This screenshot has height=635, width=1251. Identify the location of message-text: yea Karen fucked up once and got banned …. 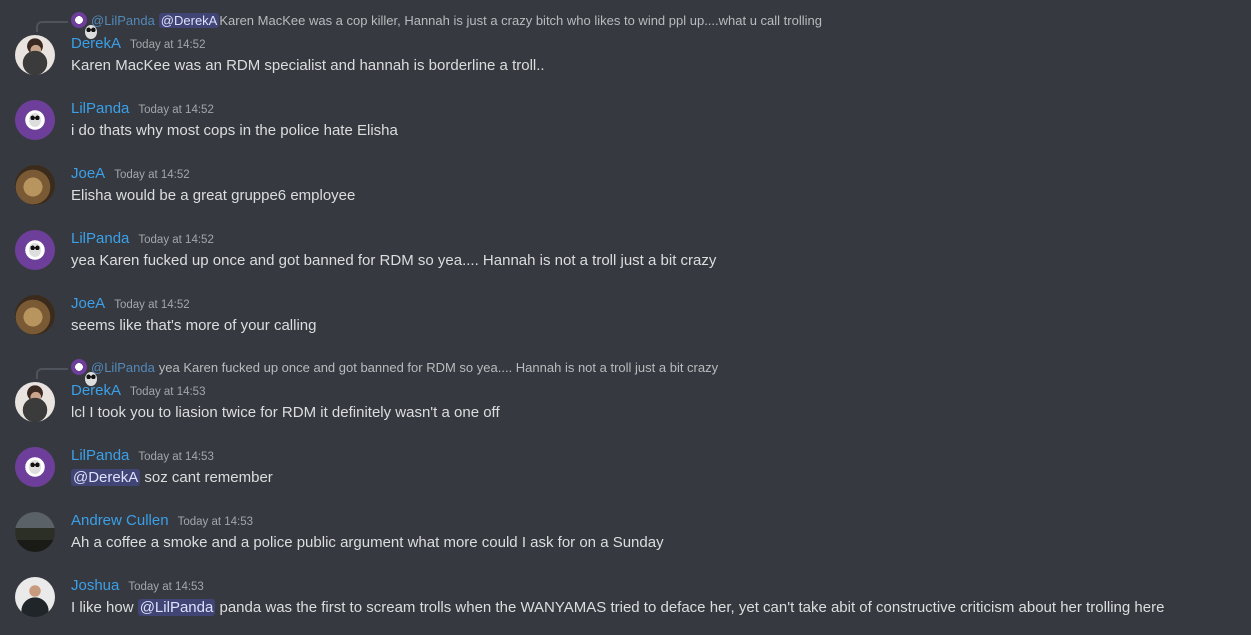
(394, 260).